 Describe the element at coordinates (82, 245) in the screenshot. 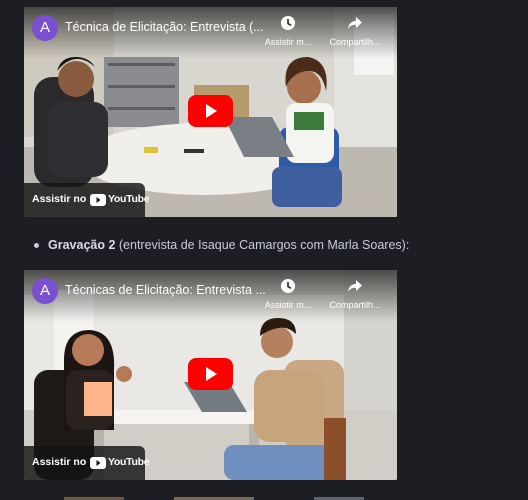

I see `list-item-bold: Gravação 2` at that location.